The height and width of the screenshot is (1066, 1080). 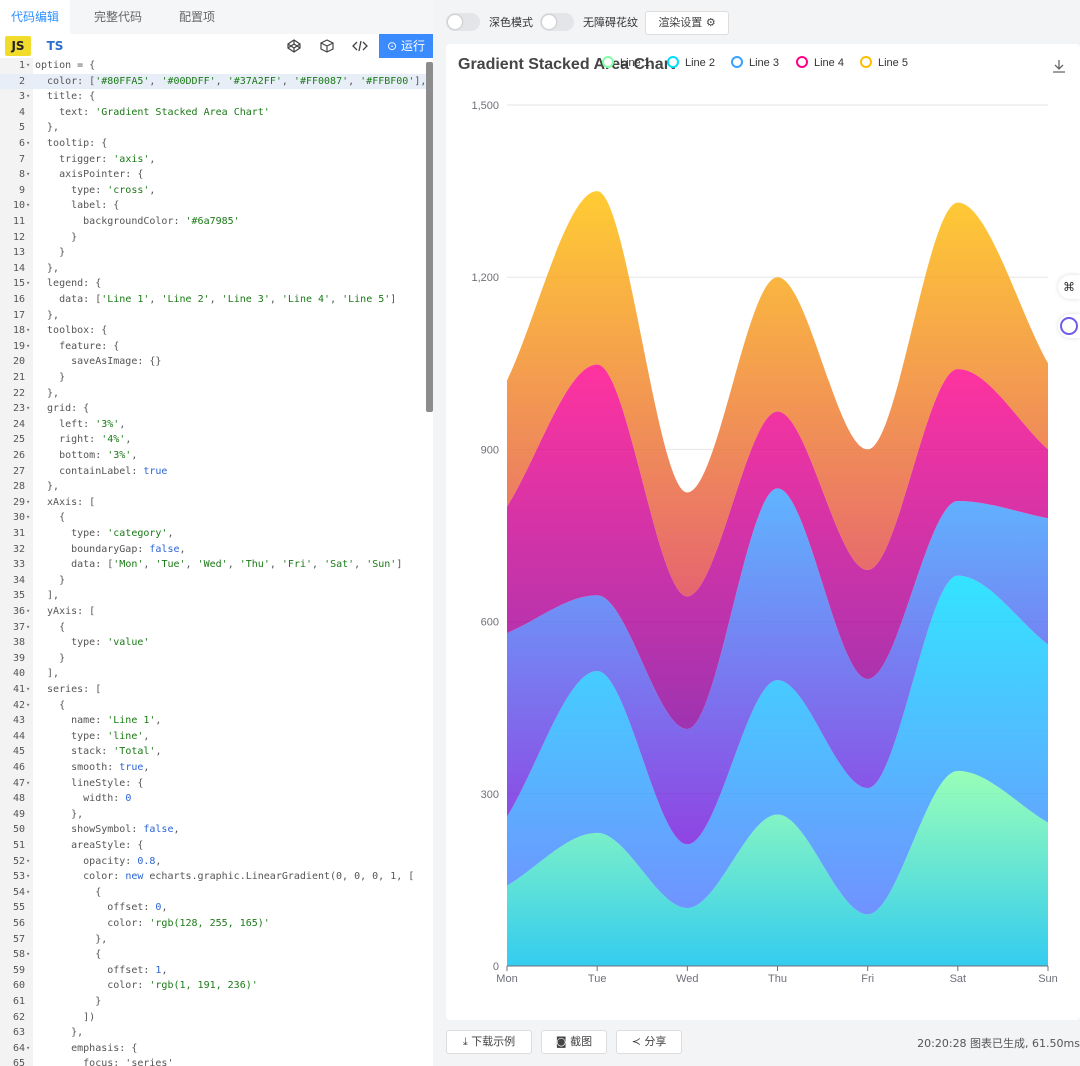 I want to click on code-line: 38 type: 'value', so click(x=213, y=643).